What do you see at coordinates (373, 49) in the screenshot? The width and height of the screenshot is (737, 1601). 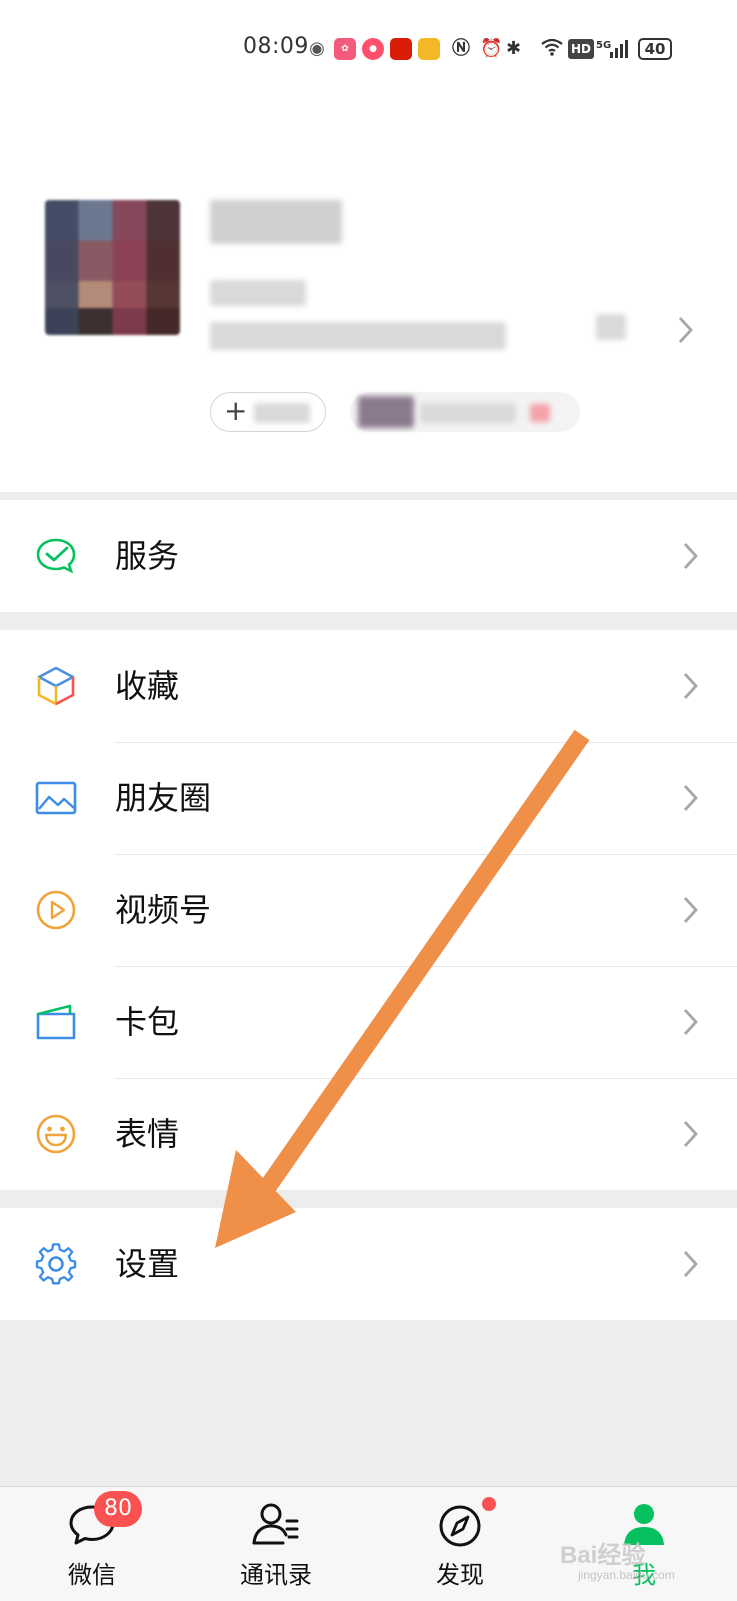 I see `app-icon-2: ●` at bounding box center [373, 49].